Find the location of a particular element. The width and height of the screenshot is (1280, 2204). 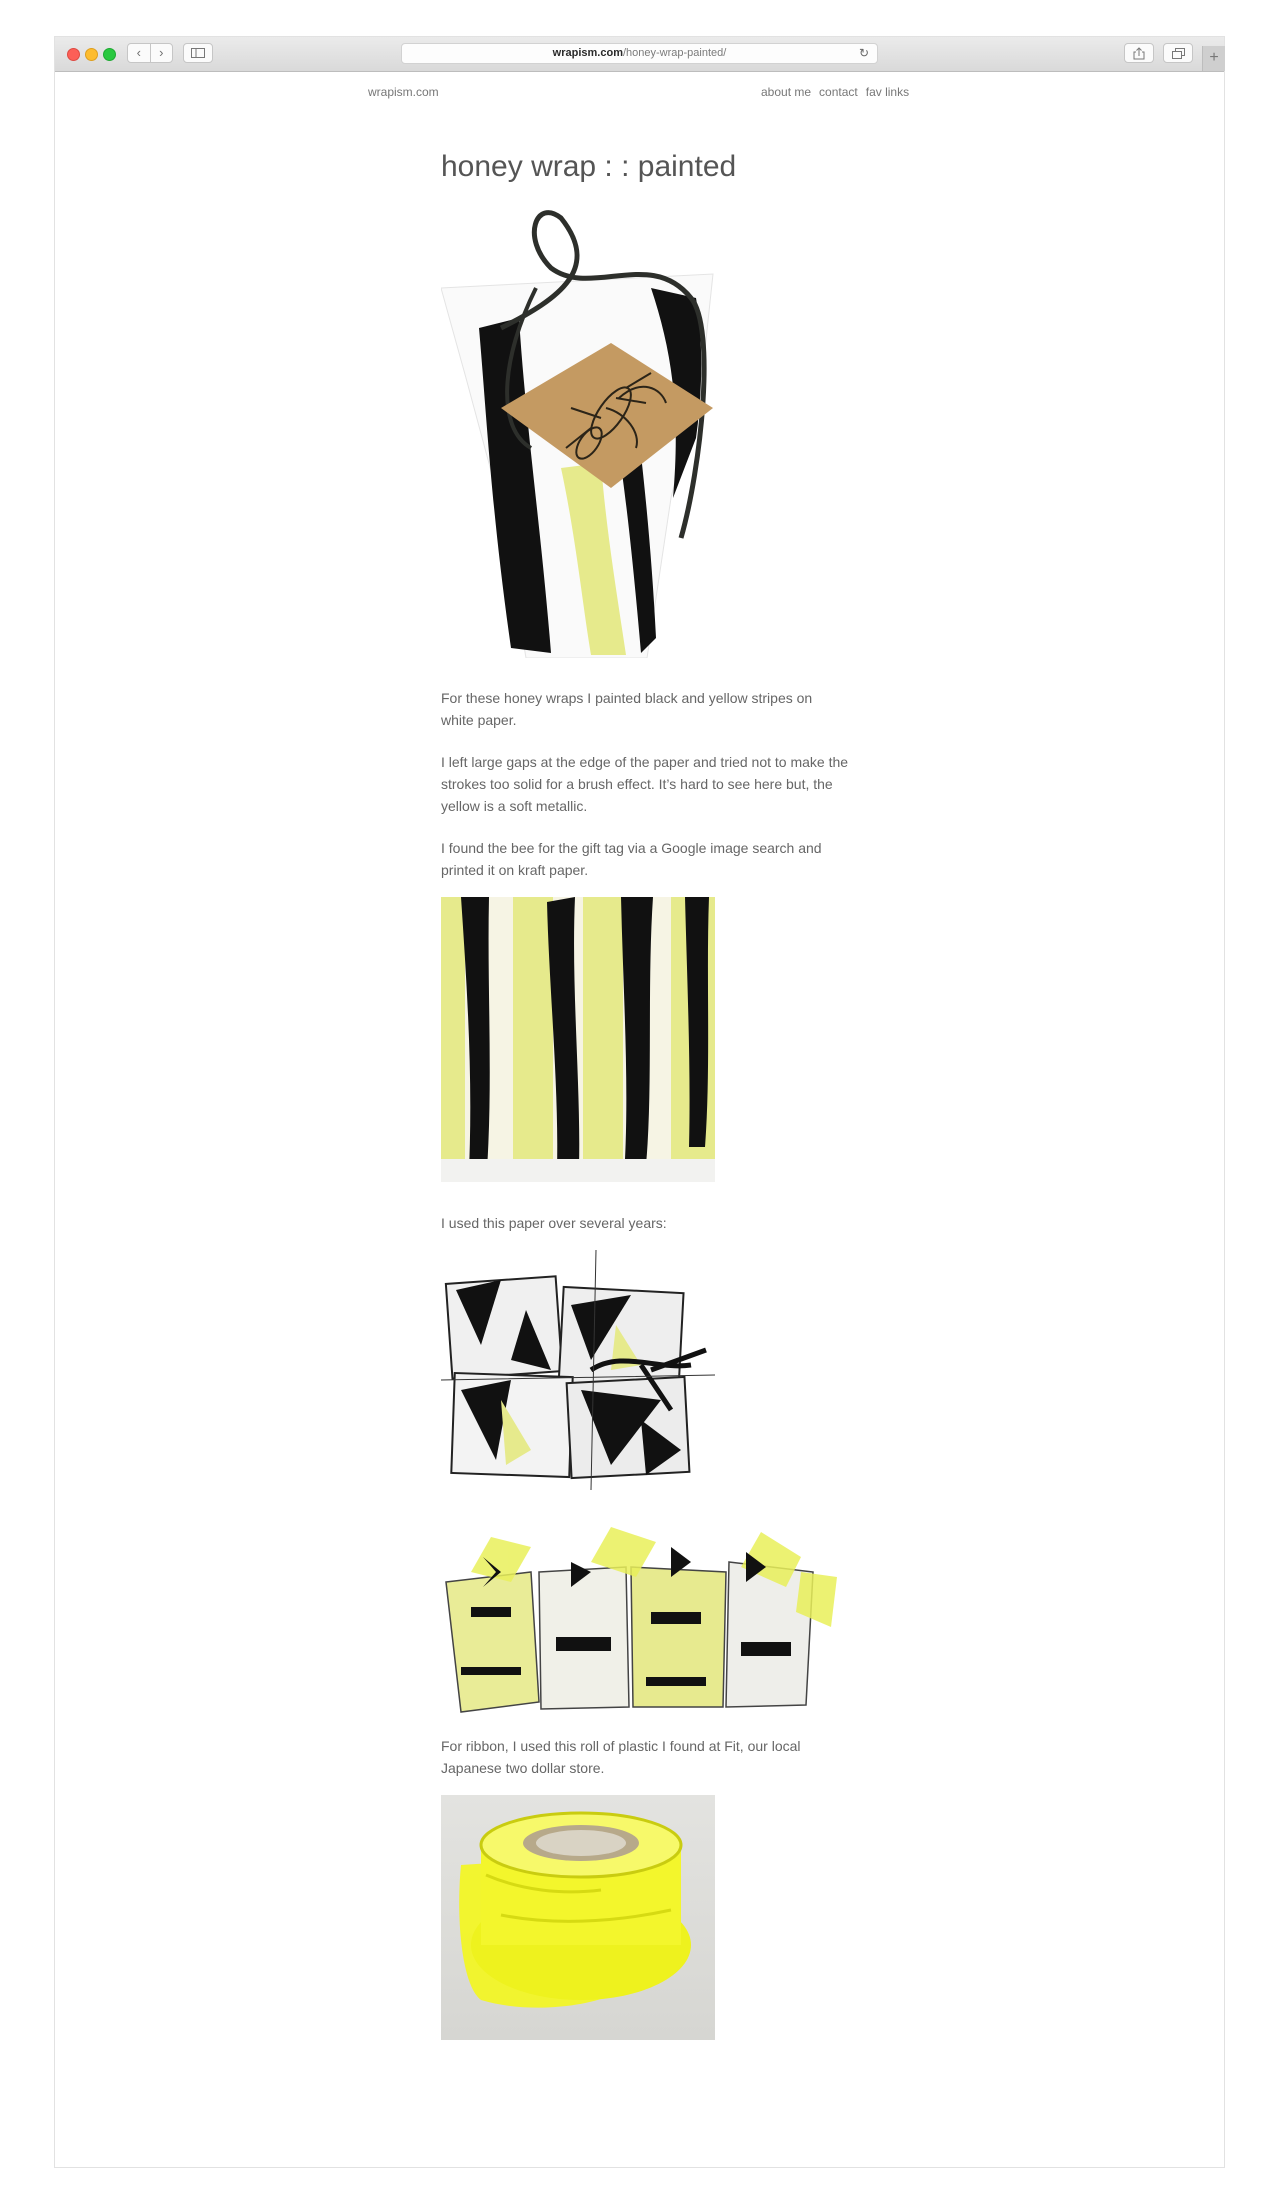

site-brand-link: wrapism.com is located at coordinates (403, 92).